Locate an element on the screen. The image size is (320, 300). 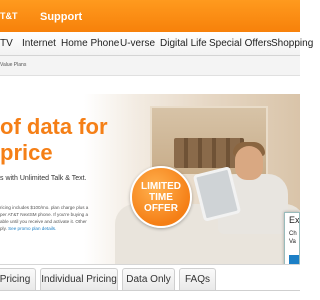
nav-item-digital-life: Digital Life is located at coordinates (183, 43).